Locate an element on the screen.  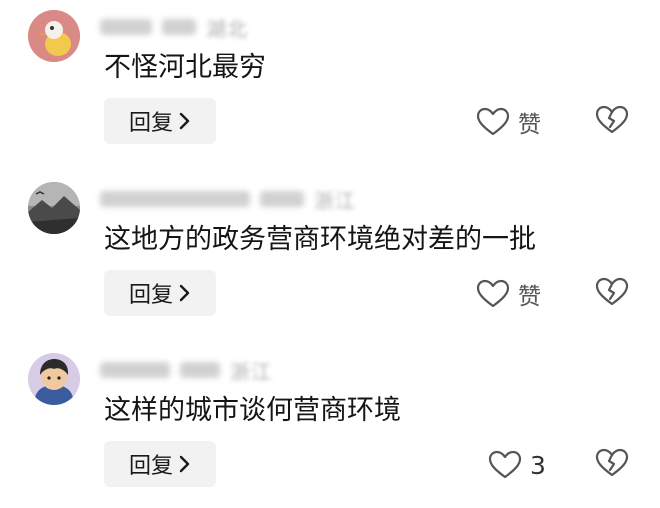
bird-avatar-icon is located at coordinates (54, 36).